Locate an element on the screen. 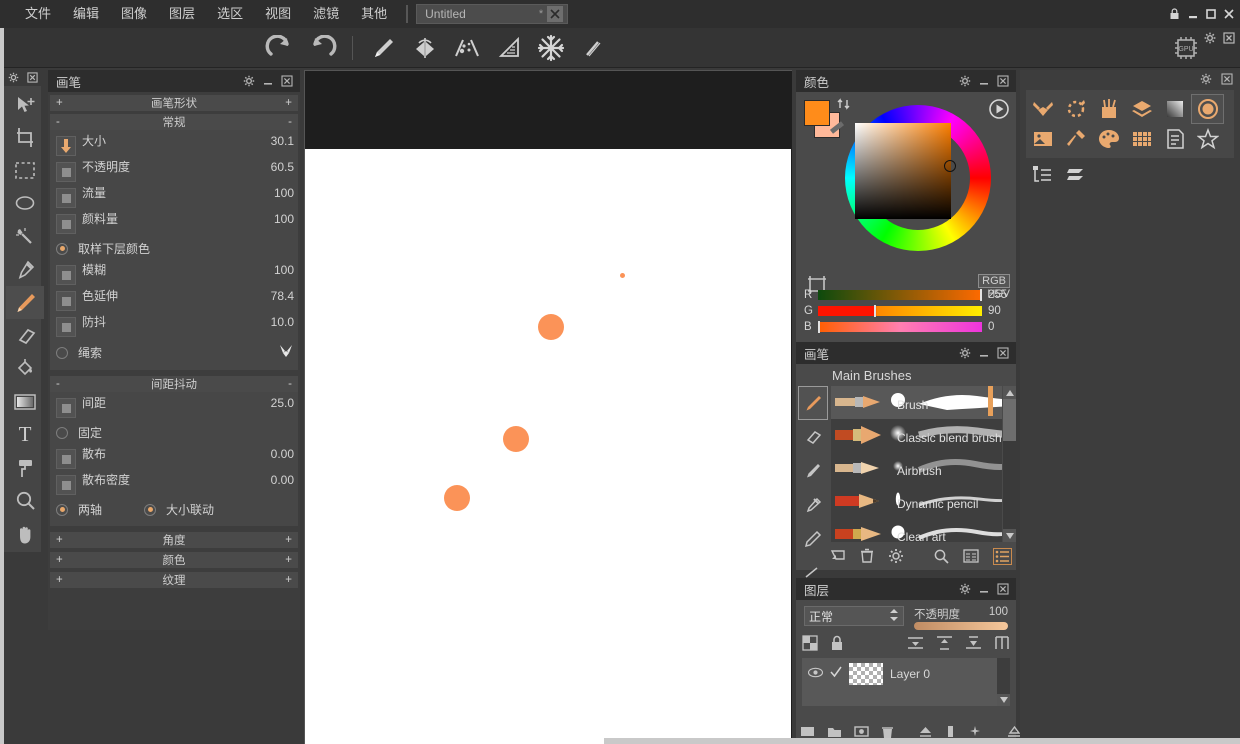  layer-list-scrollbar is located at coordinates (1003, 682).